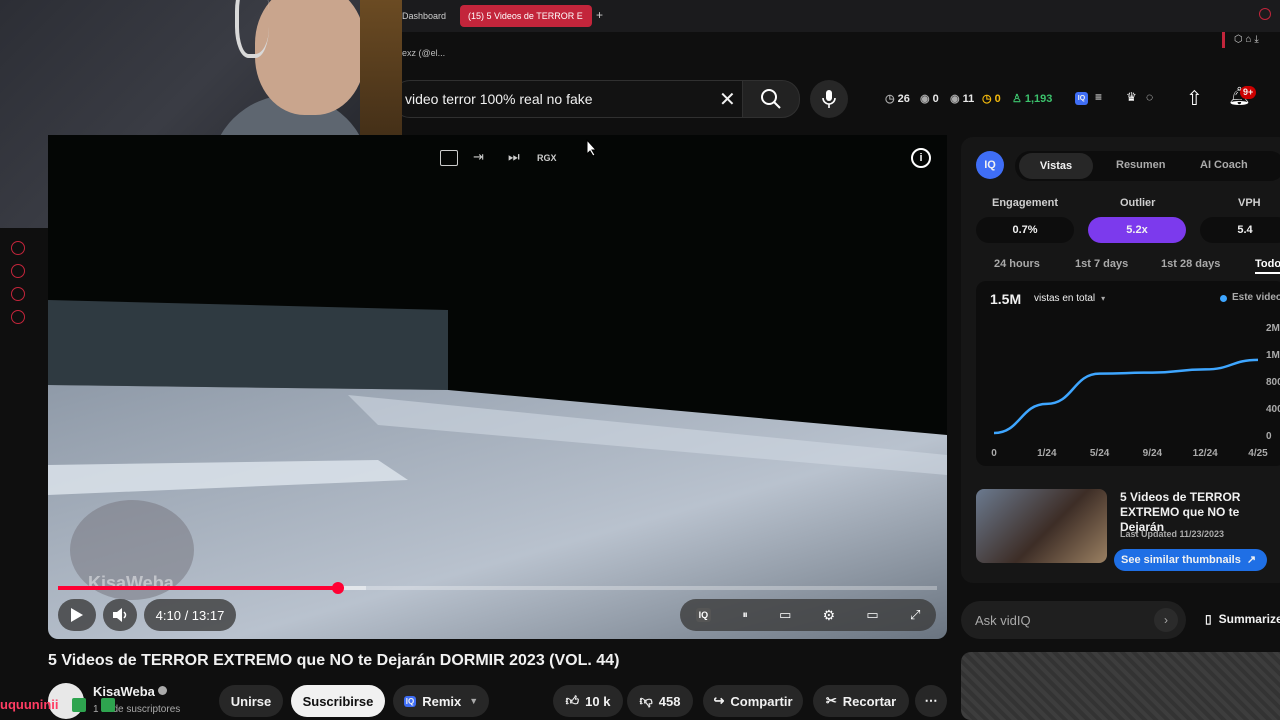 The width and height of the screenshot is (1280, 720). What do you see at coordinates (1208, 619) in the screenshot?
I see `book-icon: ▯` at bounding box center [1208, 619].